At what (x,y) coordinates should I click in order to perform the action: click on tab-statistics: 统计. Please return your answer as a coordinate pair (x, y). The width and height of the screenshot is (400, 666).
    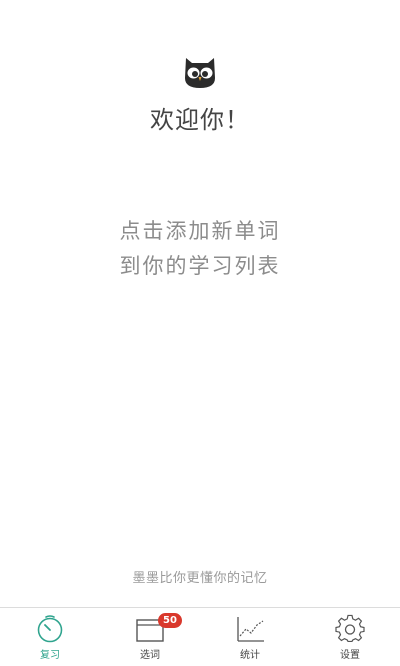
    Looking at the image, I should click on (250, 637).